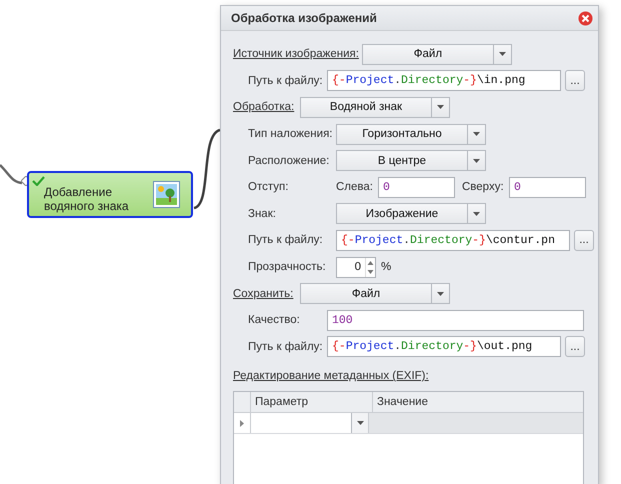 This screenshot has width=621, height=484. I want to click on path-field: {-Project.Directory-}\in.png, so click(444, 81).